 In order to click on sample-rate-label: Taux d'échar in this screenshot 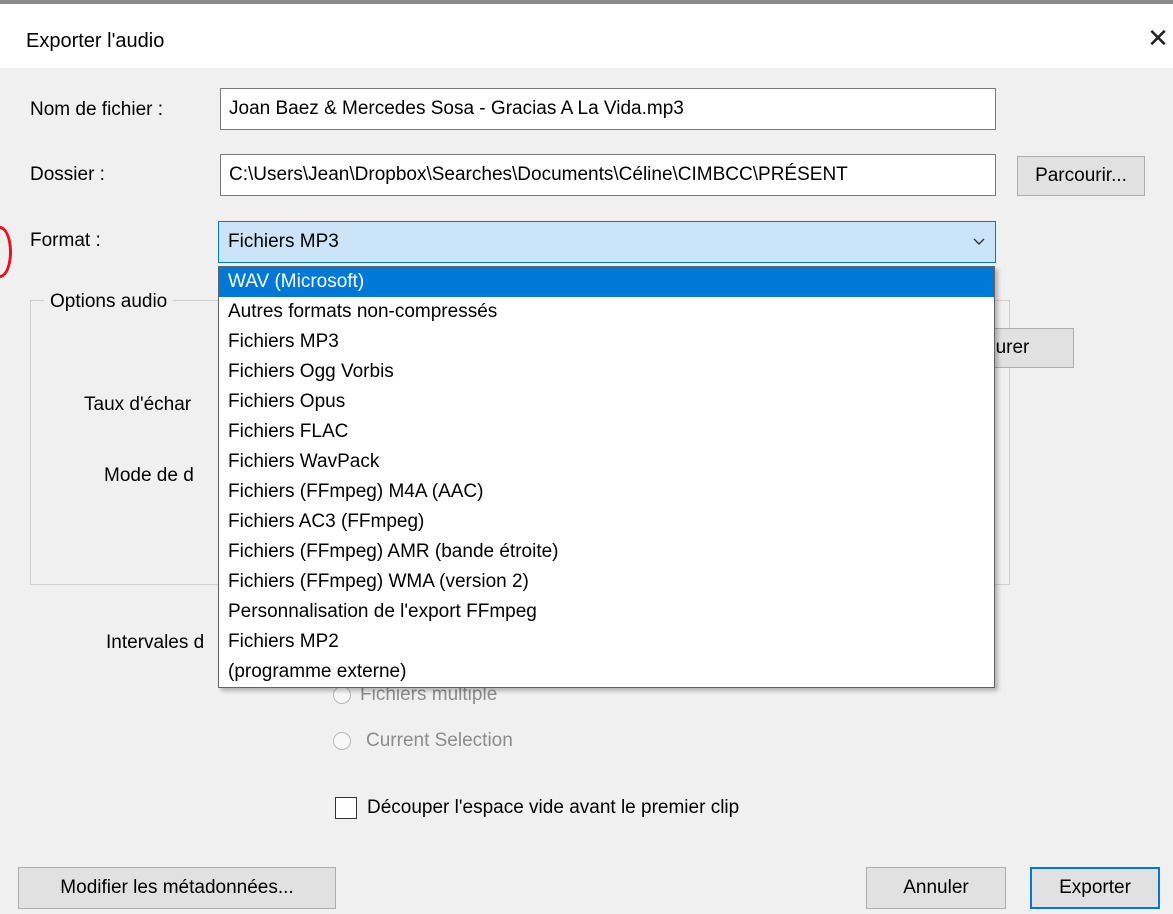, I will do `click(138, 404)`.